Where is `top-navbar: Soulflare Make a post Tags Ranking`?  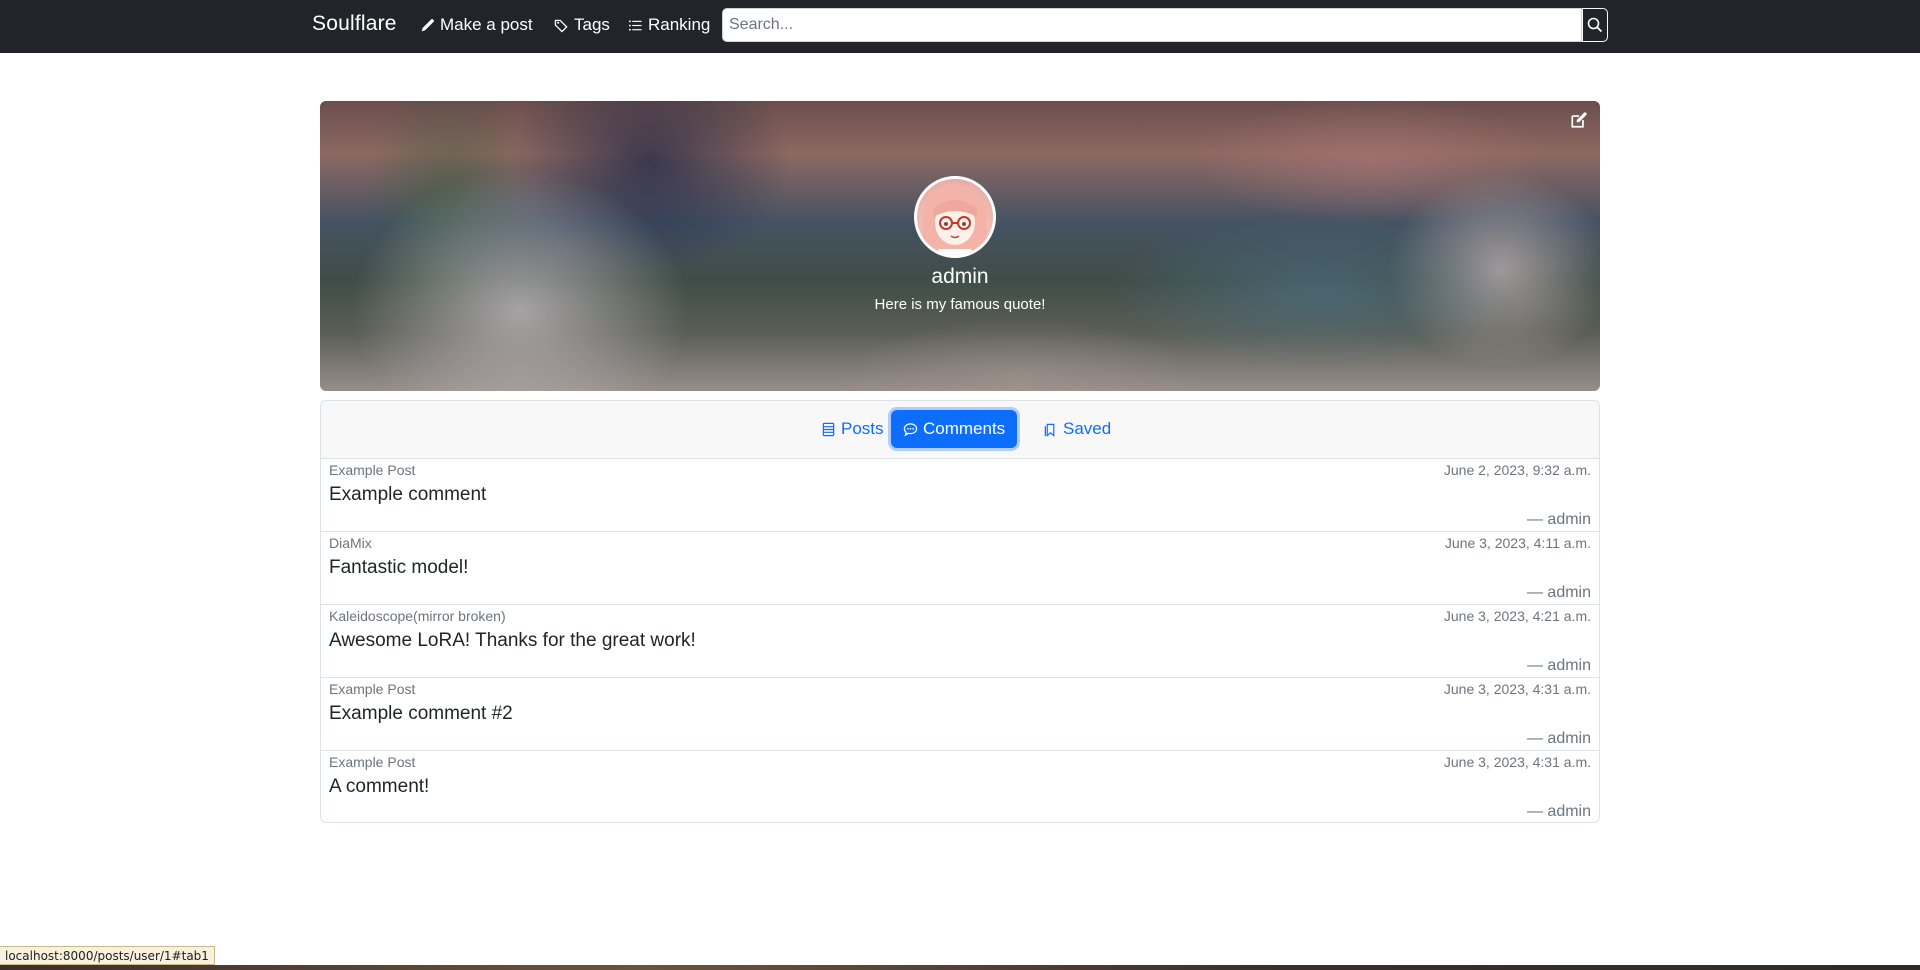 top-navbar: Soulflare Make a post Tags Ranking is located at coordinates (960, 26).